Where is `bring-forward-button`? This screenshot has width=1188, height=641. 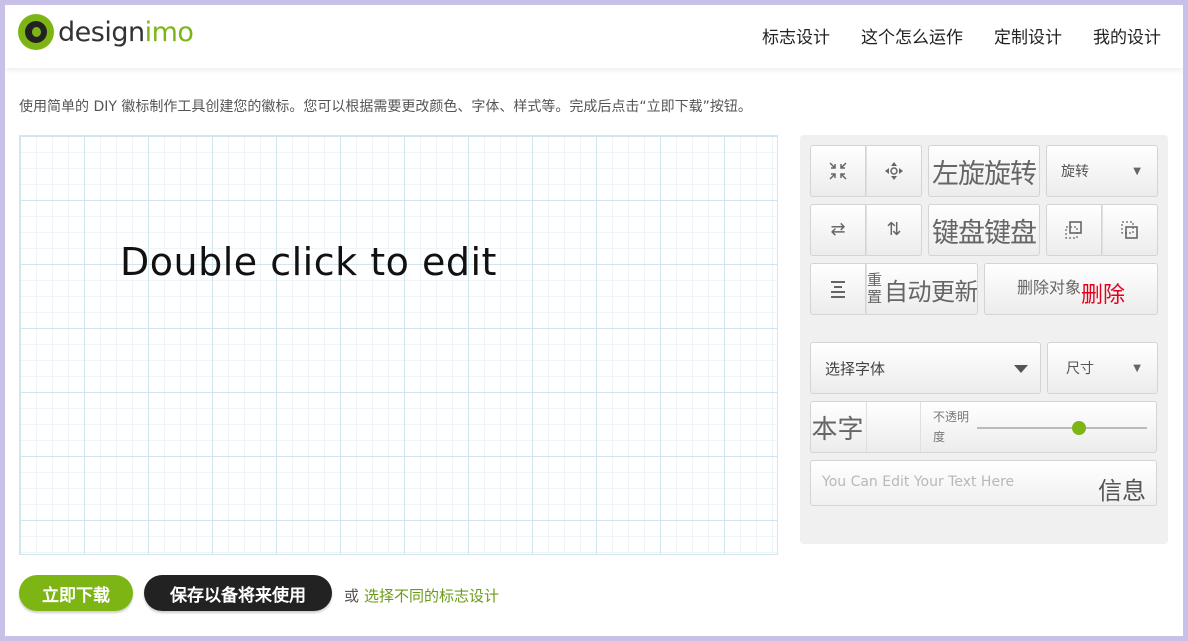 bring-forward-button is located at coordinates (1074, 230).